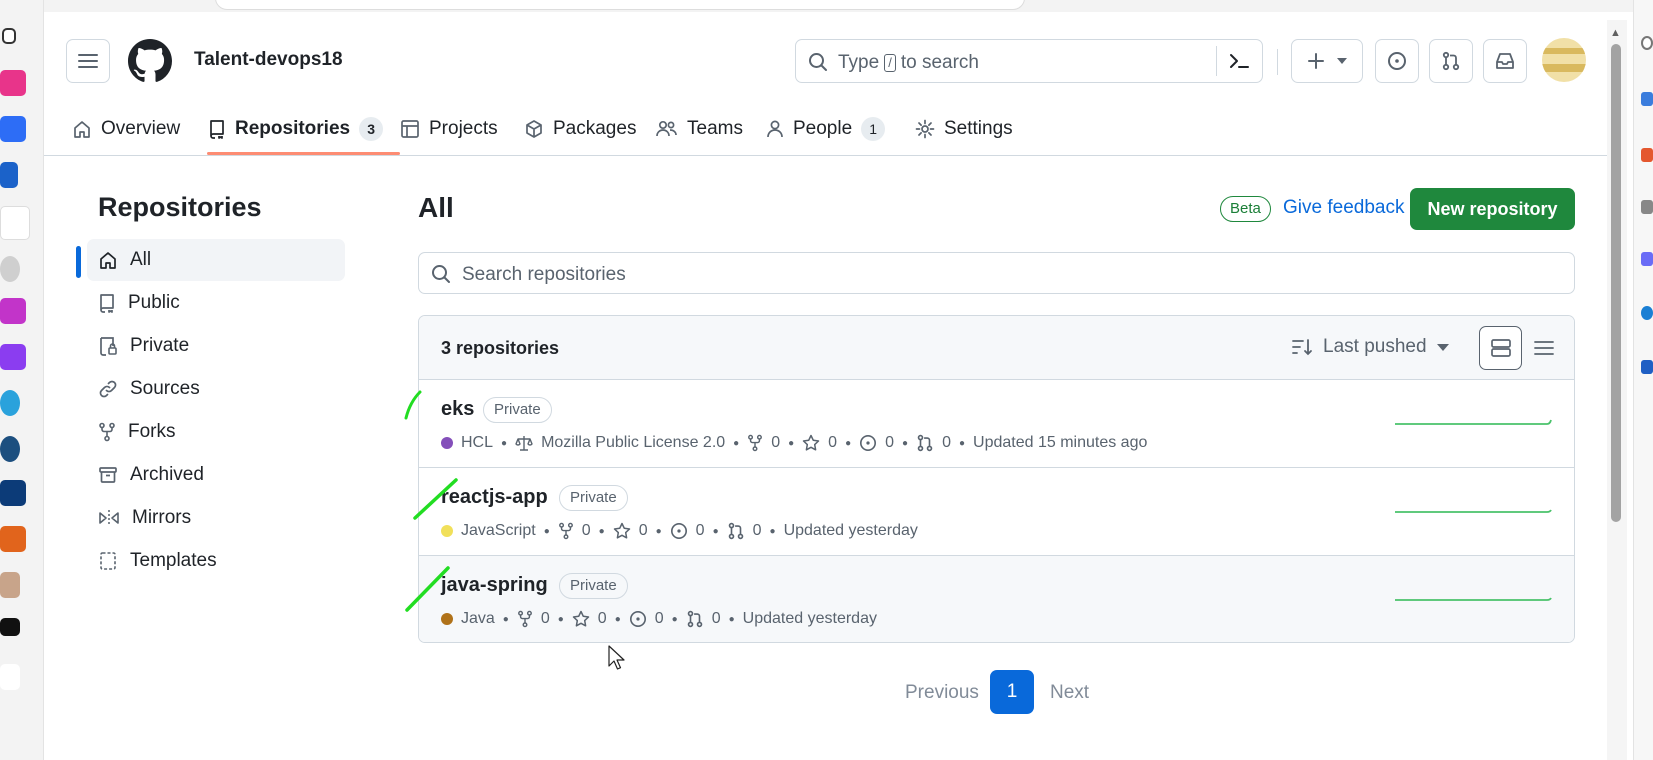 The image size is (1653, 760). What do you see at coordinates (580, 129) in the screenshot?
I see `tab-packages: Packages` at bounding box center [580, 129].